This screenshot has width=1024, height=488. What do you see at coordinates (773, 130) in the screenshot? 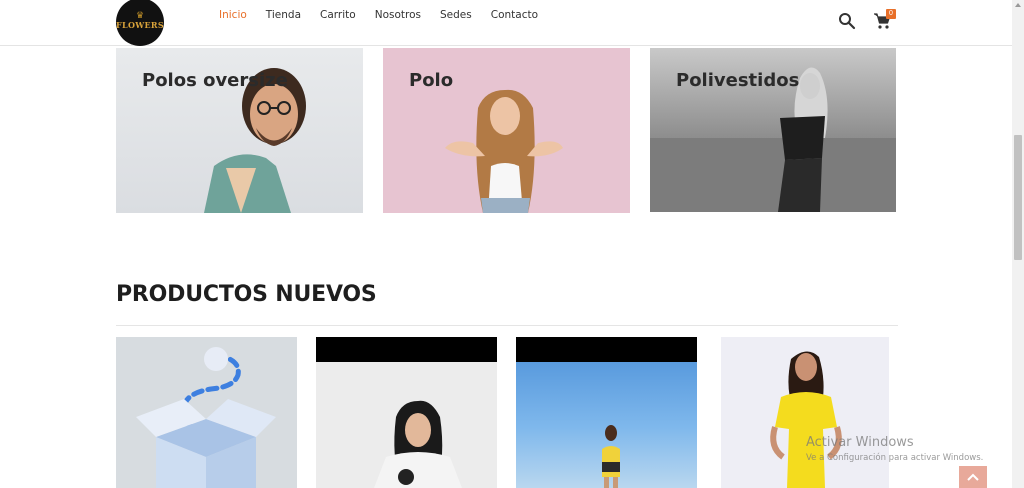
I see `category-card-polivestidos: Polivestidos` at bounding box center [773, 130].